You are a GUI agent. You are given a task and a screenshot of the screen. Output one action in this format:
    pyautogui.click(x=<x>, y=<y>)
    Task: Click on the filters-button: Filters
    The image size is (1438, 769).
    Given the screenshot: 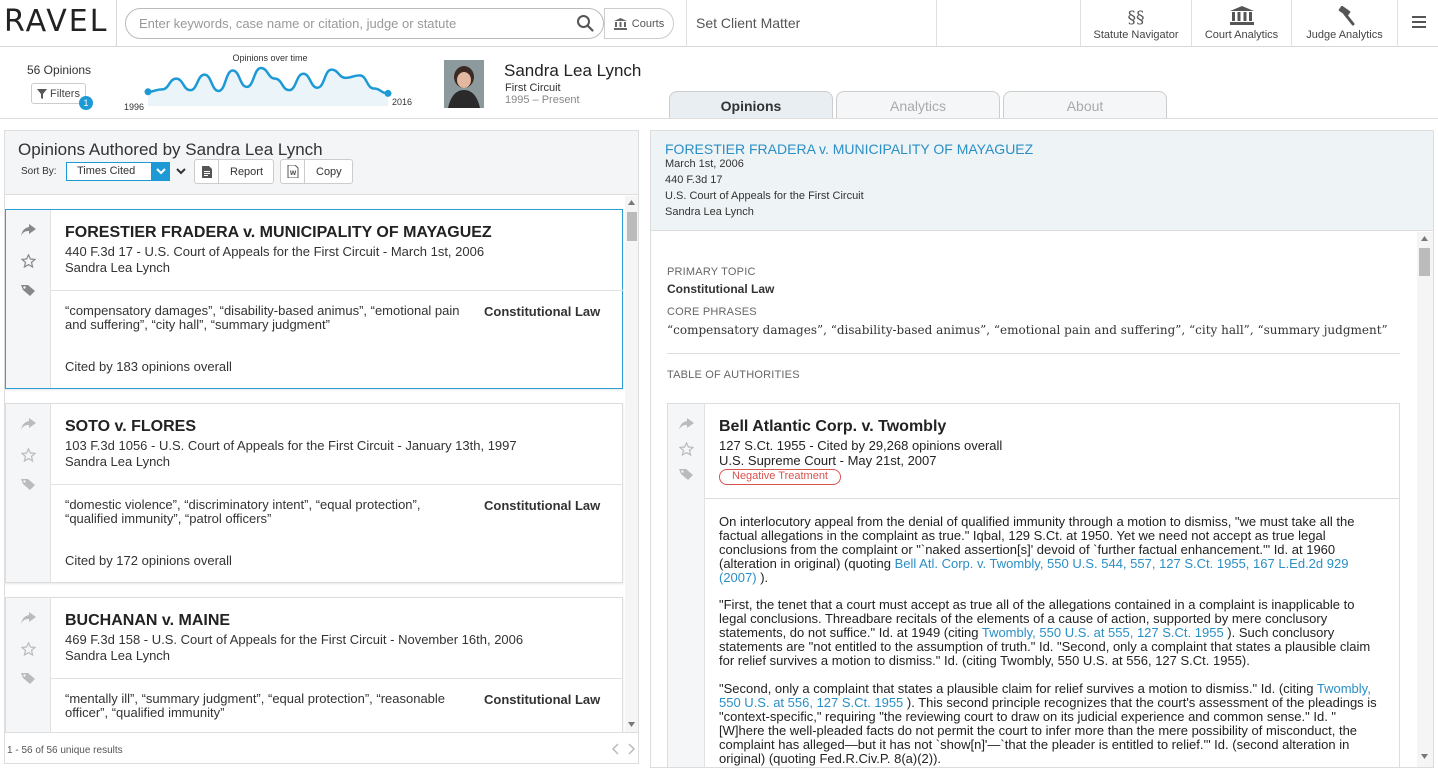 What is the action you would take?
    pyautogui.click(x=58, y=93)
    